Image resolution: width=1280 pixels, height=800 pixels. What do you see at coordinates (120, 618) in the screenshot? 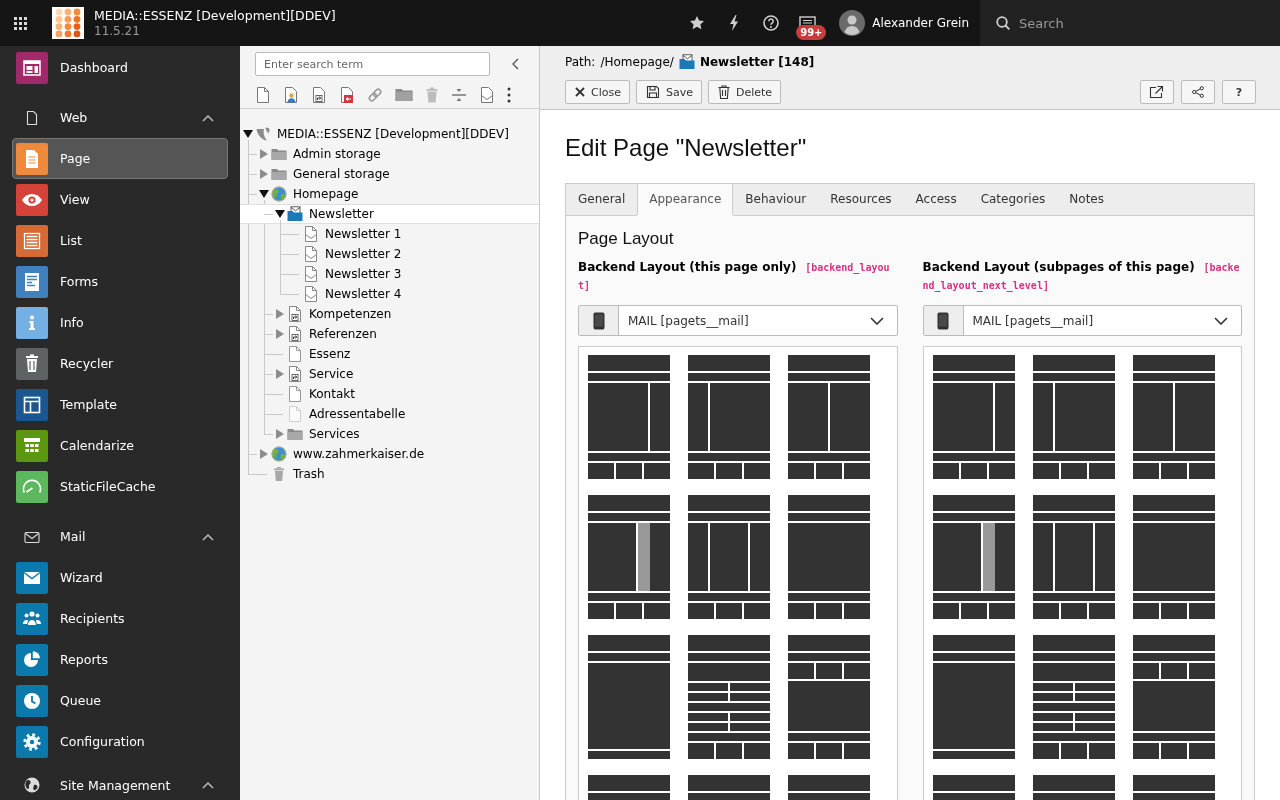
I see `module-item: Recipients` at bounding box center [120, 618].